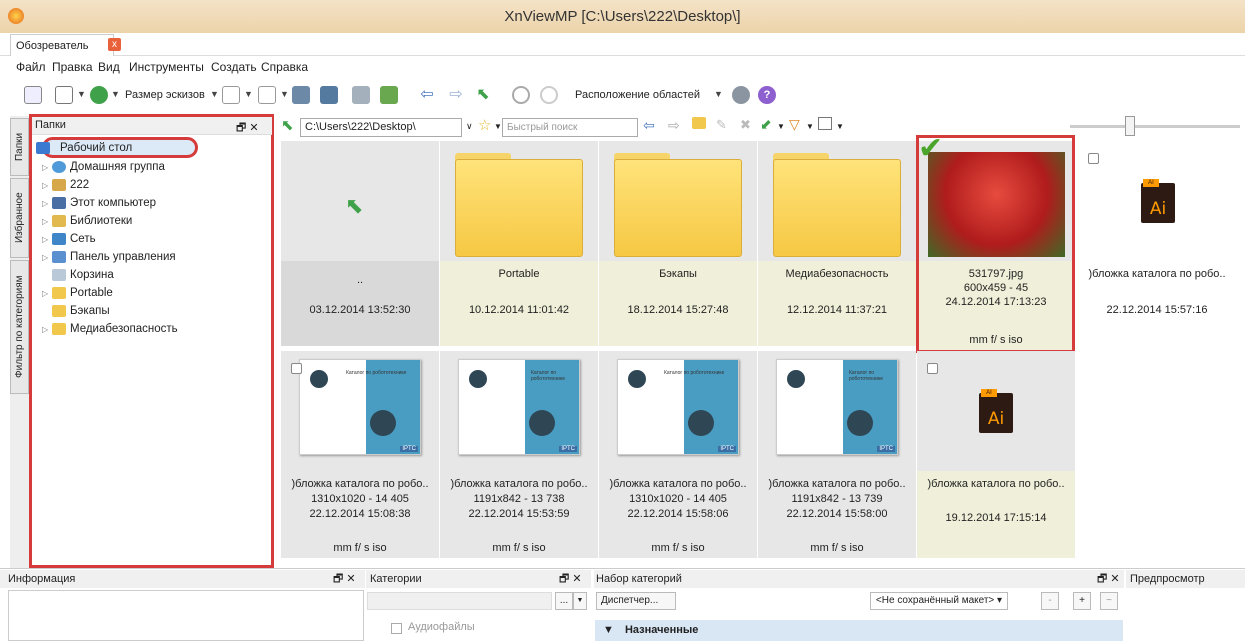 This screenshot has height=641, width=1245. Describe the element at coordinates (859, 630) in the screenshot. I see `assigned-section-header: ▼ Назначенные` at that location.